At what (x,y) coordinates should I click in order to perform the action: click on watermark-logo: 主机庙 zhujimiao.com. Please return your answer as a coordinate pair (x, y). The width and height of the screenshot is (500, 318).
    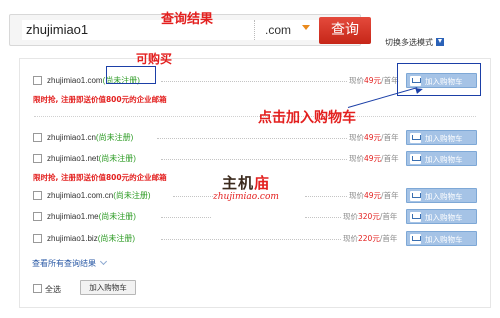
    Looking at the image, I should click on (246, 187).